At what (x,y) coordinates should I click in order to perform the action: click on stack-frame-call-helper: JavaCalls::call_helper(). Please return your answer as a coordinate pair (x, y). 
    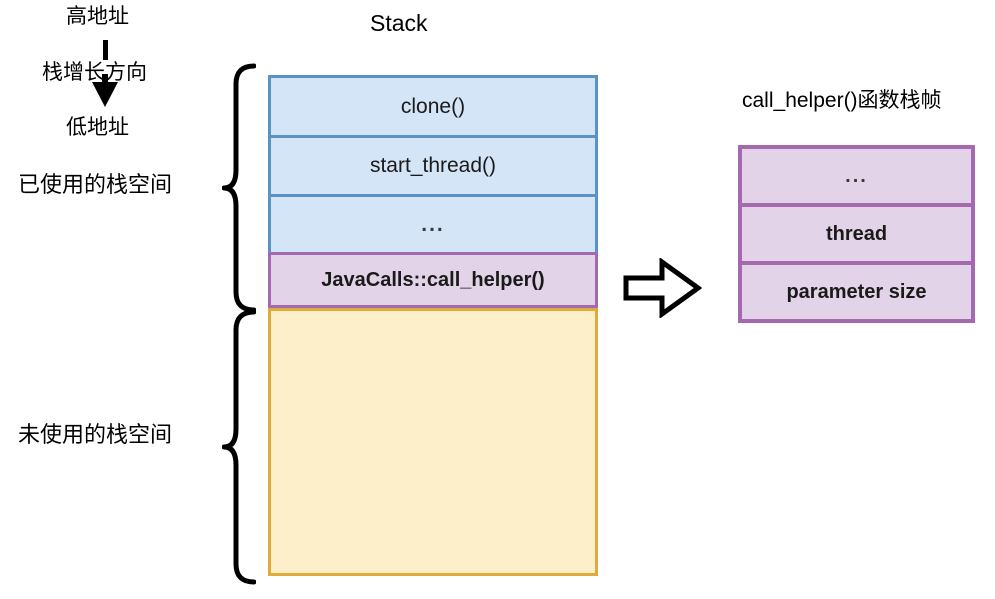
    Looking at the image, I should click on (433, 280).